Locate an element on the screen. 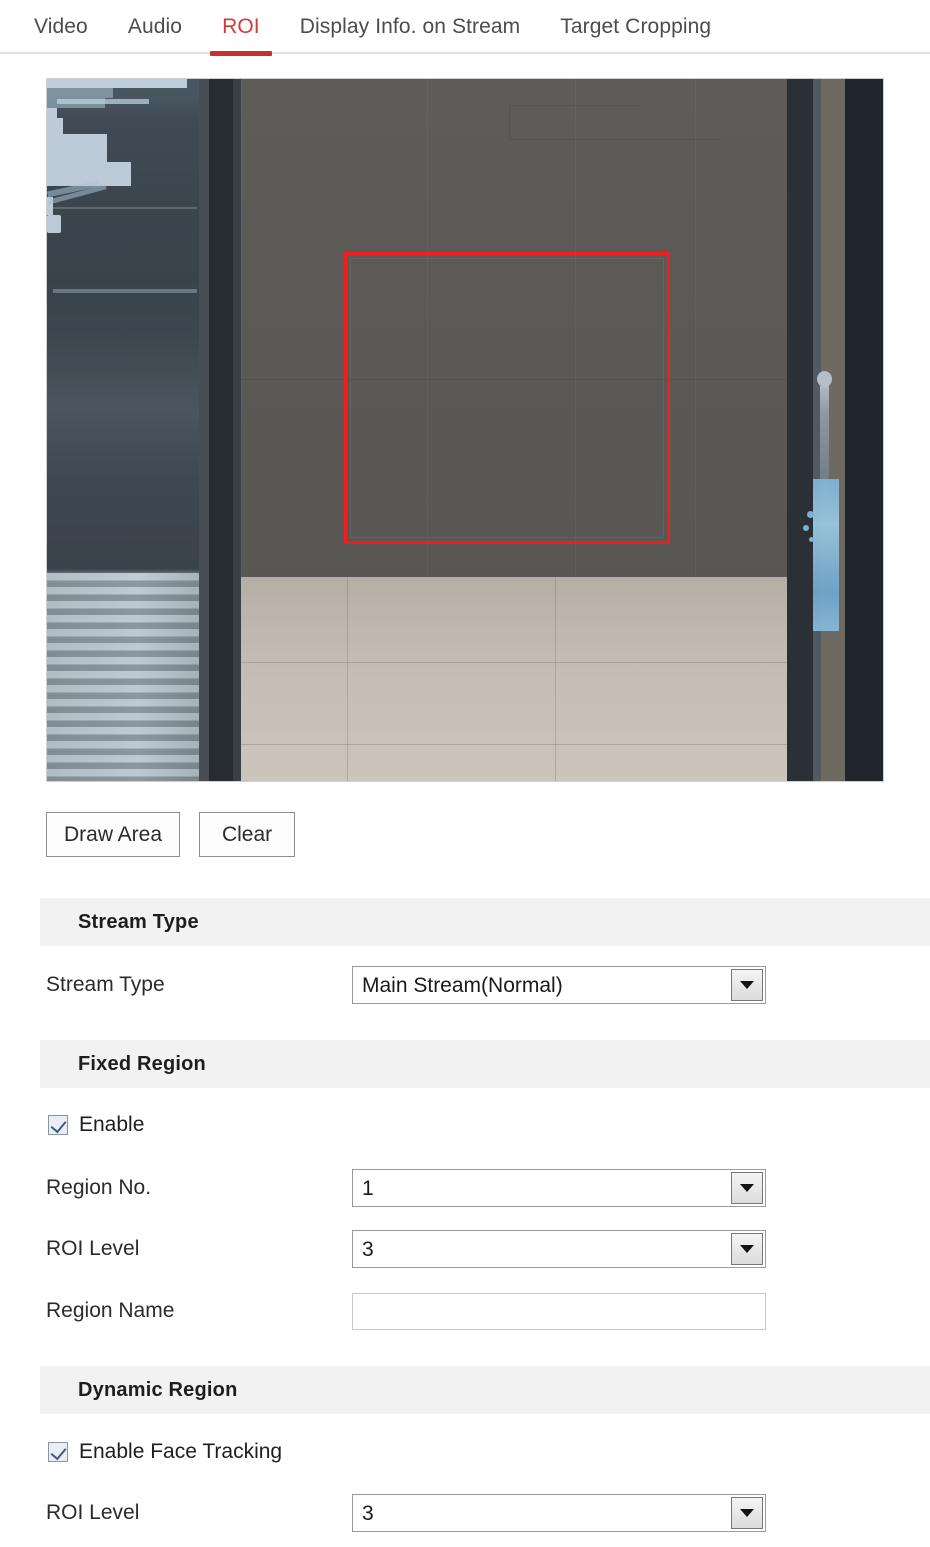  tab-audio: Audio is located at coordinates (155, 27).